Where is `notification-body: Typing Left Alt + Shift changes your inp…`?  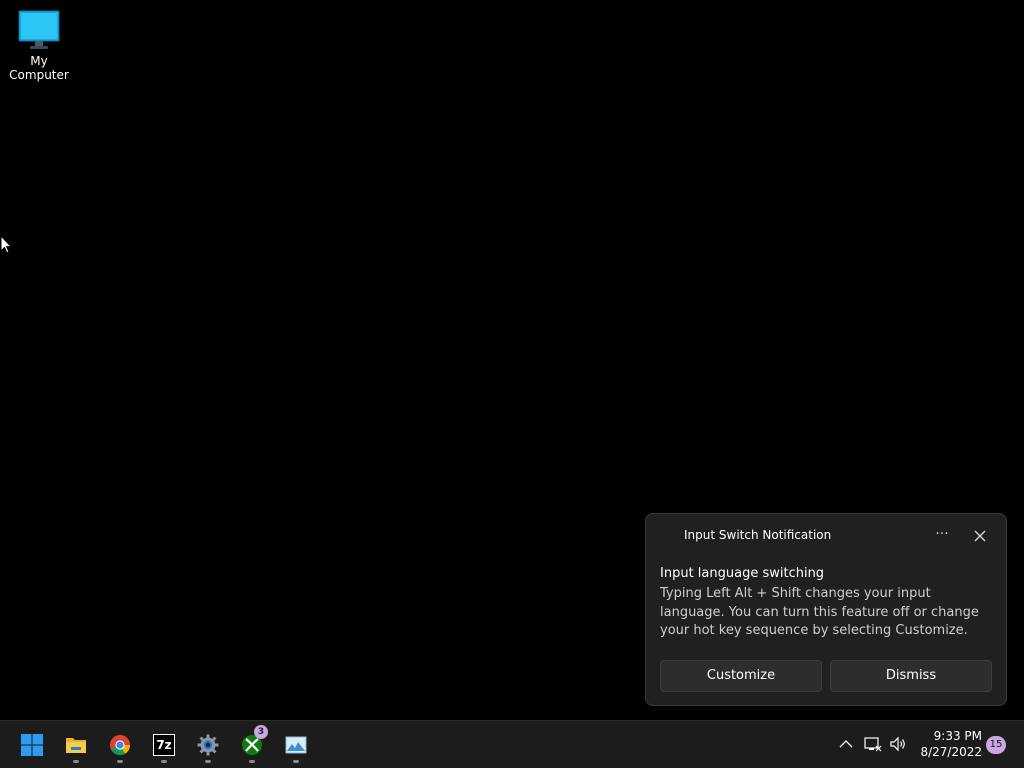 notification-body: Typing Left Alt + Shift changes your inp… is located at coordinates (819, 612).